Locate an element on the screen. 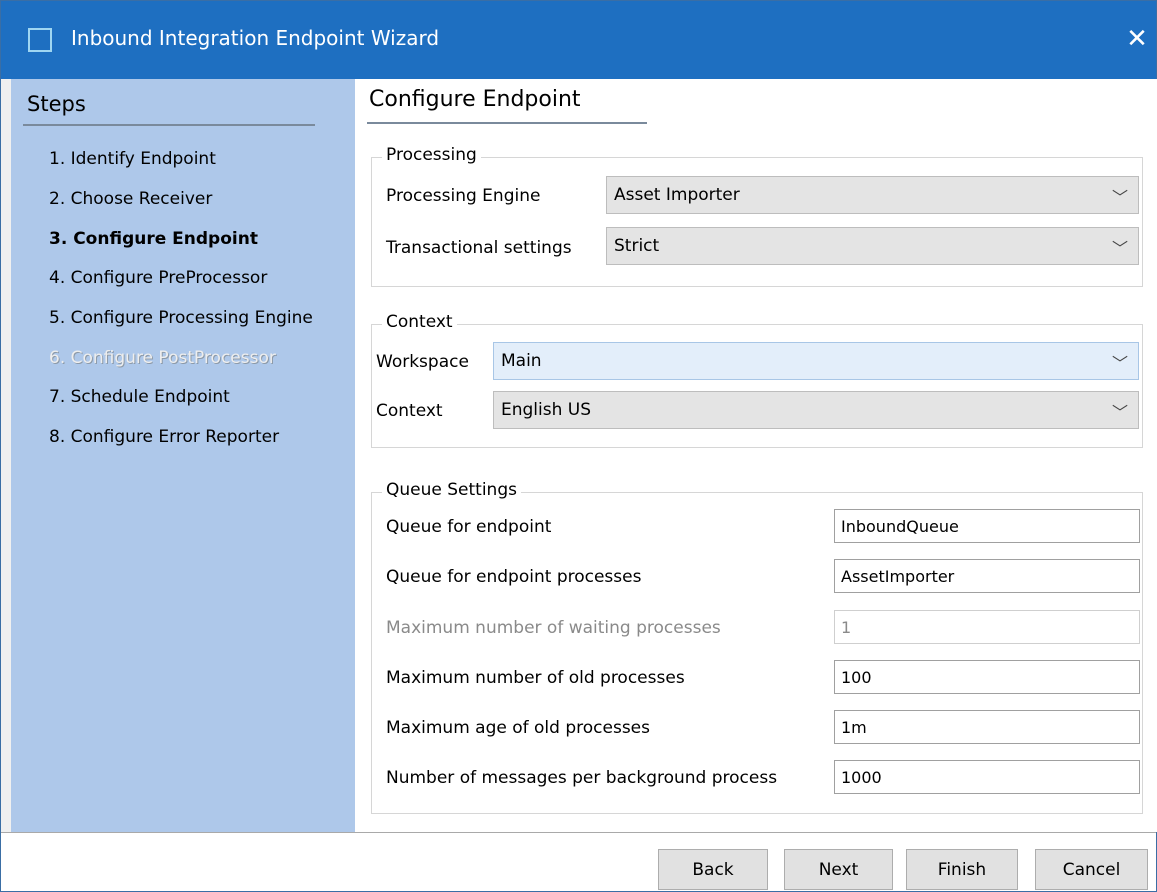 This screenshot has width=1157, height=892. page-title: Configure Endpoint is located at coordinates (475, 99).